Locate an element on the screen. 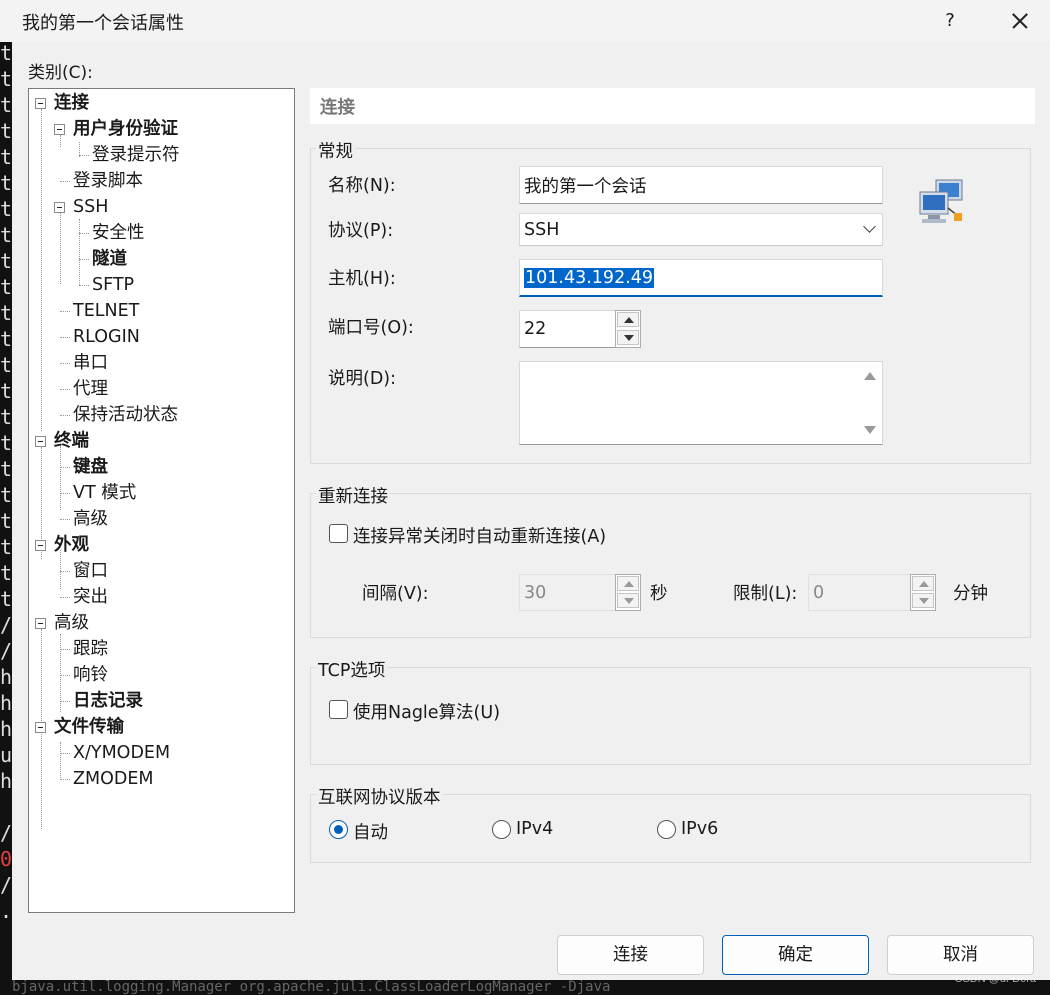  port-spinner is located at coordinates (628, 329).